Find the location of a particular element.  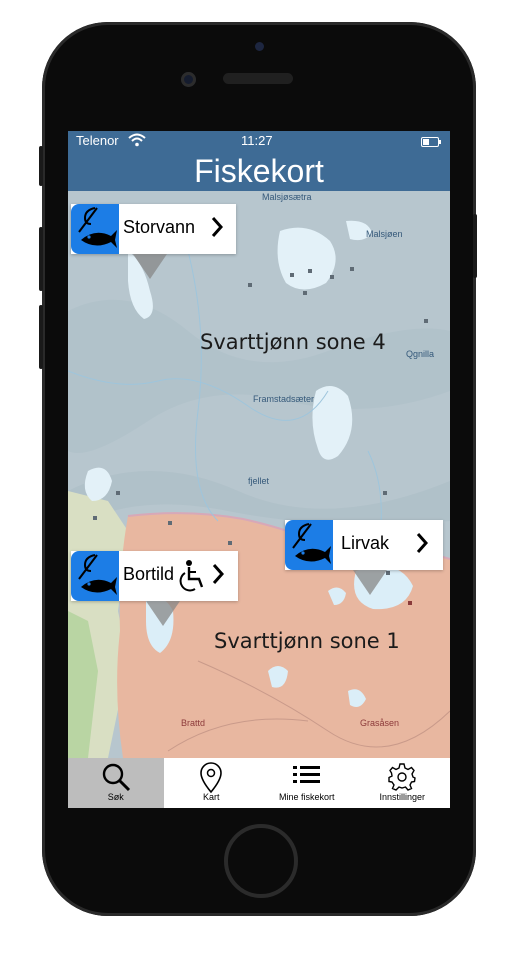

place-label: fjellet is located at coordinates (259, 481).